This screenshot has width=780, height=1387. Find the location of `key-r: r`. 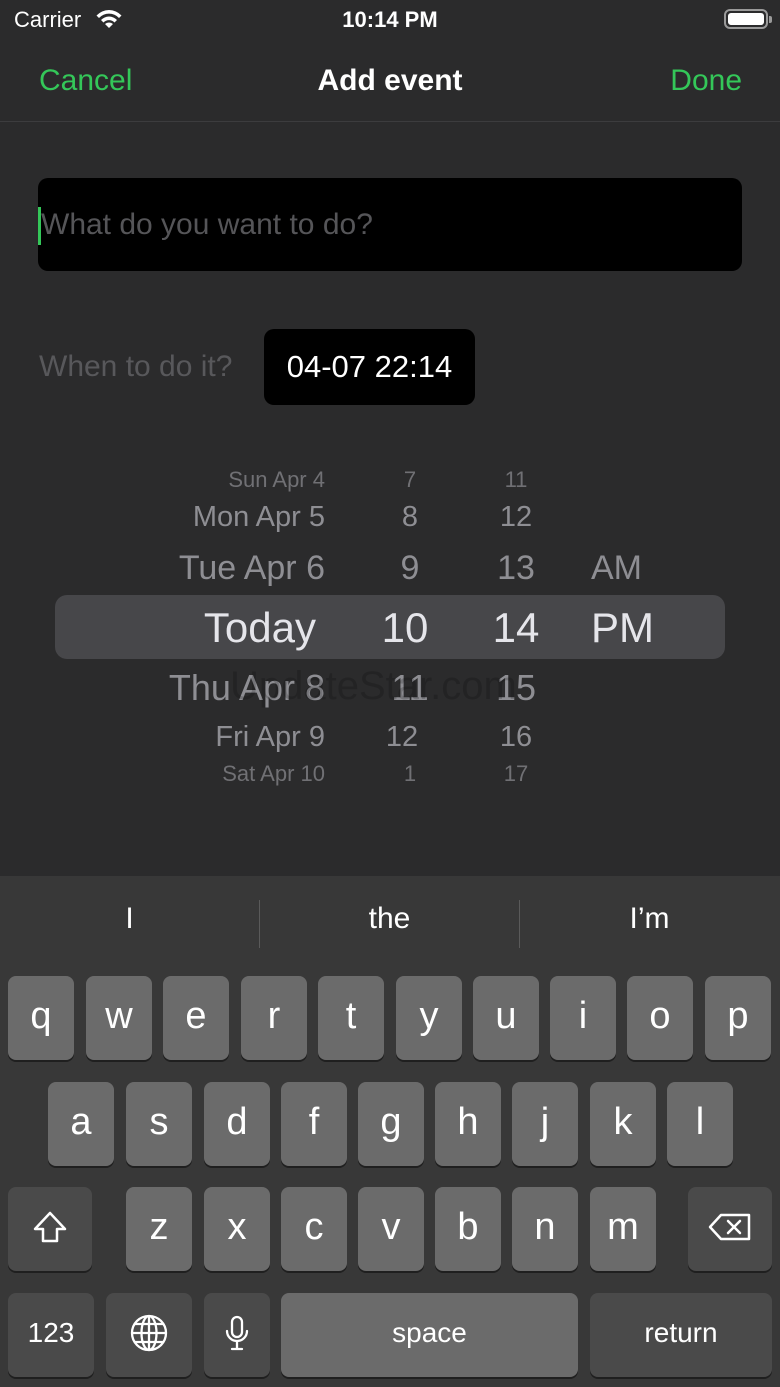

key-r: r is located at coordinates (274, 1018).